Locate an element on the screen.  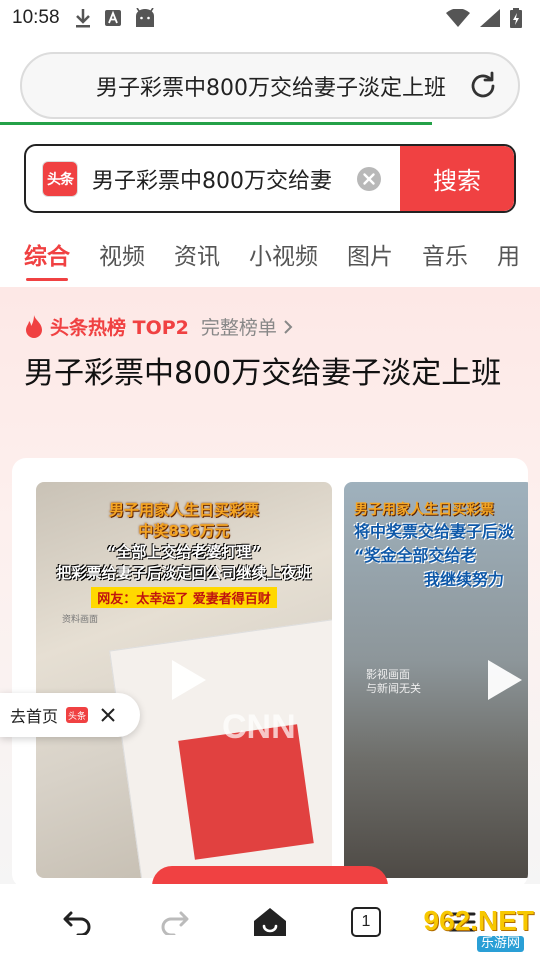
search-tabs: 综合 视频 资讯 小视频 图片 音乐 用 is located at coordinates (282, 256).